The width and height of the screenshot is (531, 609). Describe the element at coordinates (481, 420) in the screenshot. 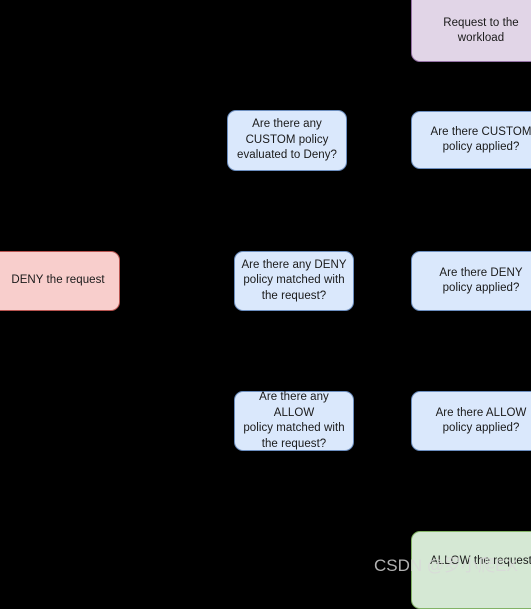

I see `node-label: Are there ALLOW policy applied?` at that location.